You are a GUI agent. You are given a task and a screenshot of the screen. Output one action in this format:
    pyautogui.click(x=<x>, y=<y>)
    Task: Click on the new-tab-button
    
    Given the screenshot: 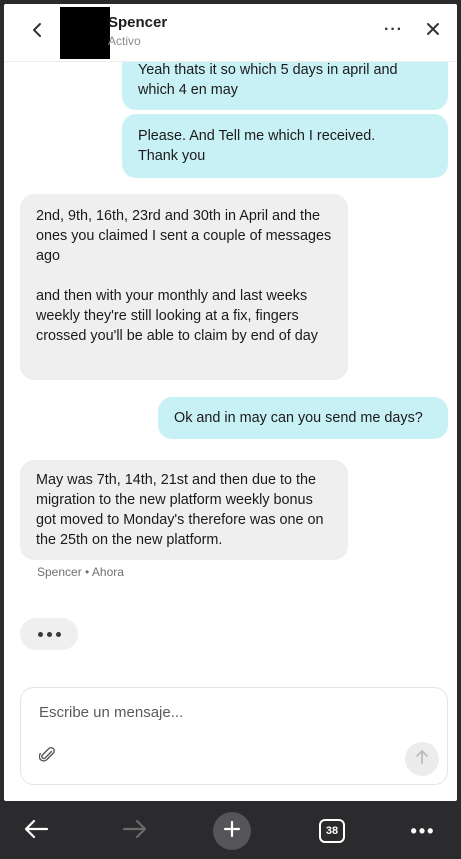 What is the action you would take?
    pyautogui.click(x=232, y=831)
    